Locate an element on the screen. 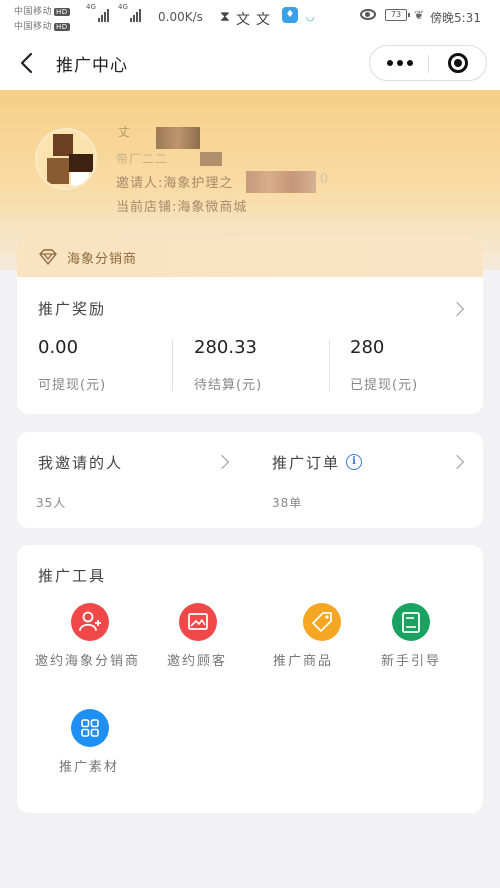 The image size is (500, 888). reward-title: 推广奖励 is located at coordinates (72, 309).